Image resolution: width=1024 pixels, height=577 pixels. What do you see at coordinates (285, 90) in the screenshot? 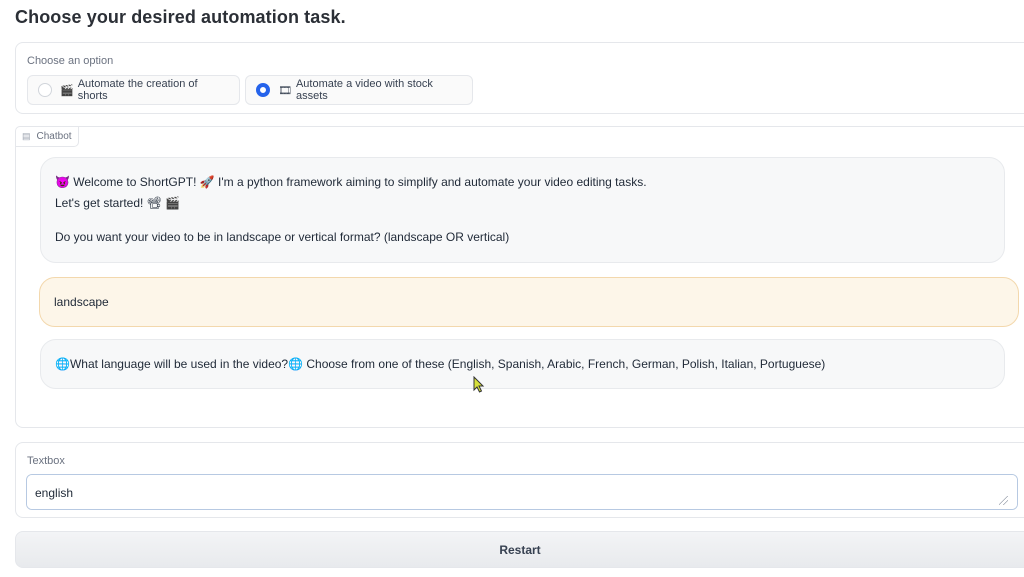
I see `film-frames-icon: 🎞` at bounding box center [285, 90].